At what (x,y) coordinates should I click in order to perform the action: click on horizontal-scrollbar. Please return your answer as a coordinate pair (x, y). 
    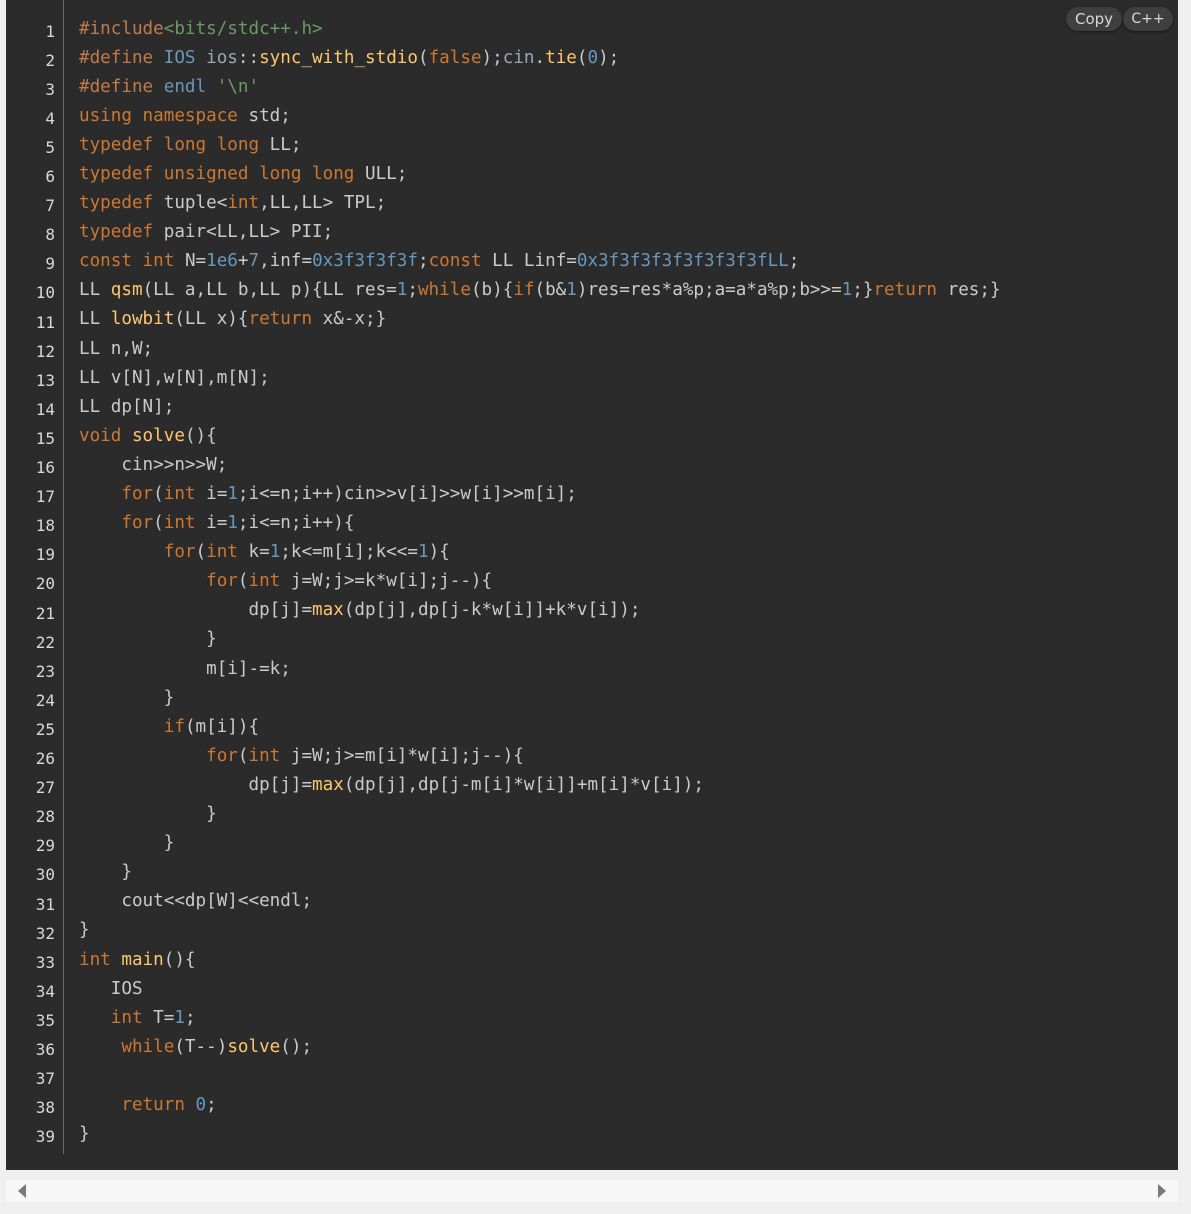
    Looking at the image, I should click on (592, 1191).